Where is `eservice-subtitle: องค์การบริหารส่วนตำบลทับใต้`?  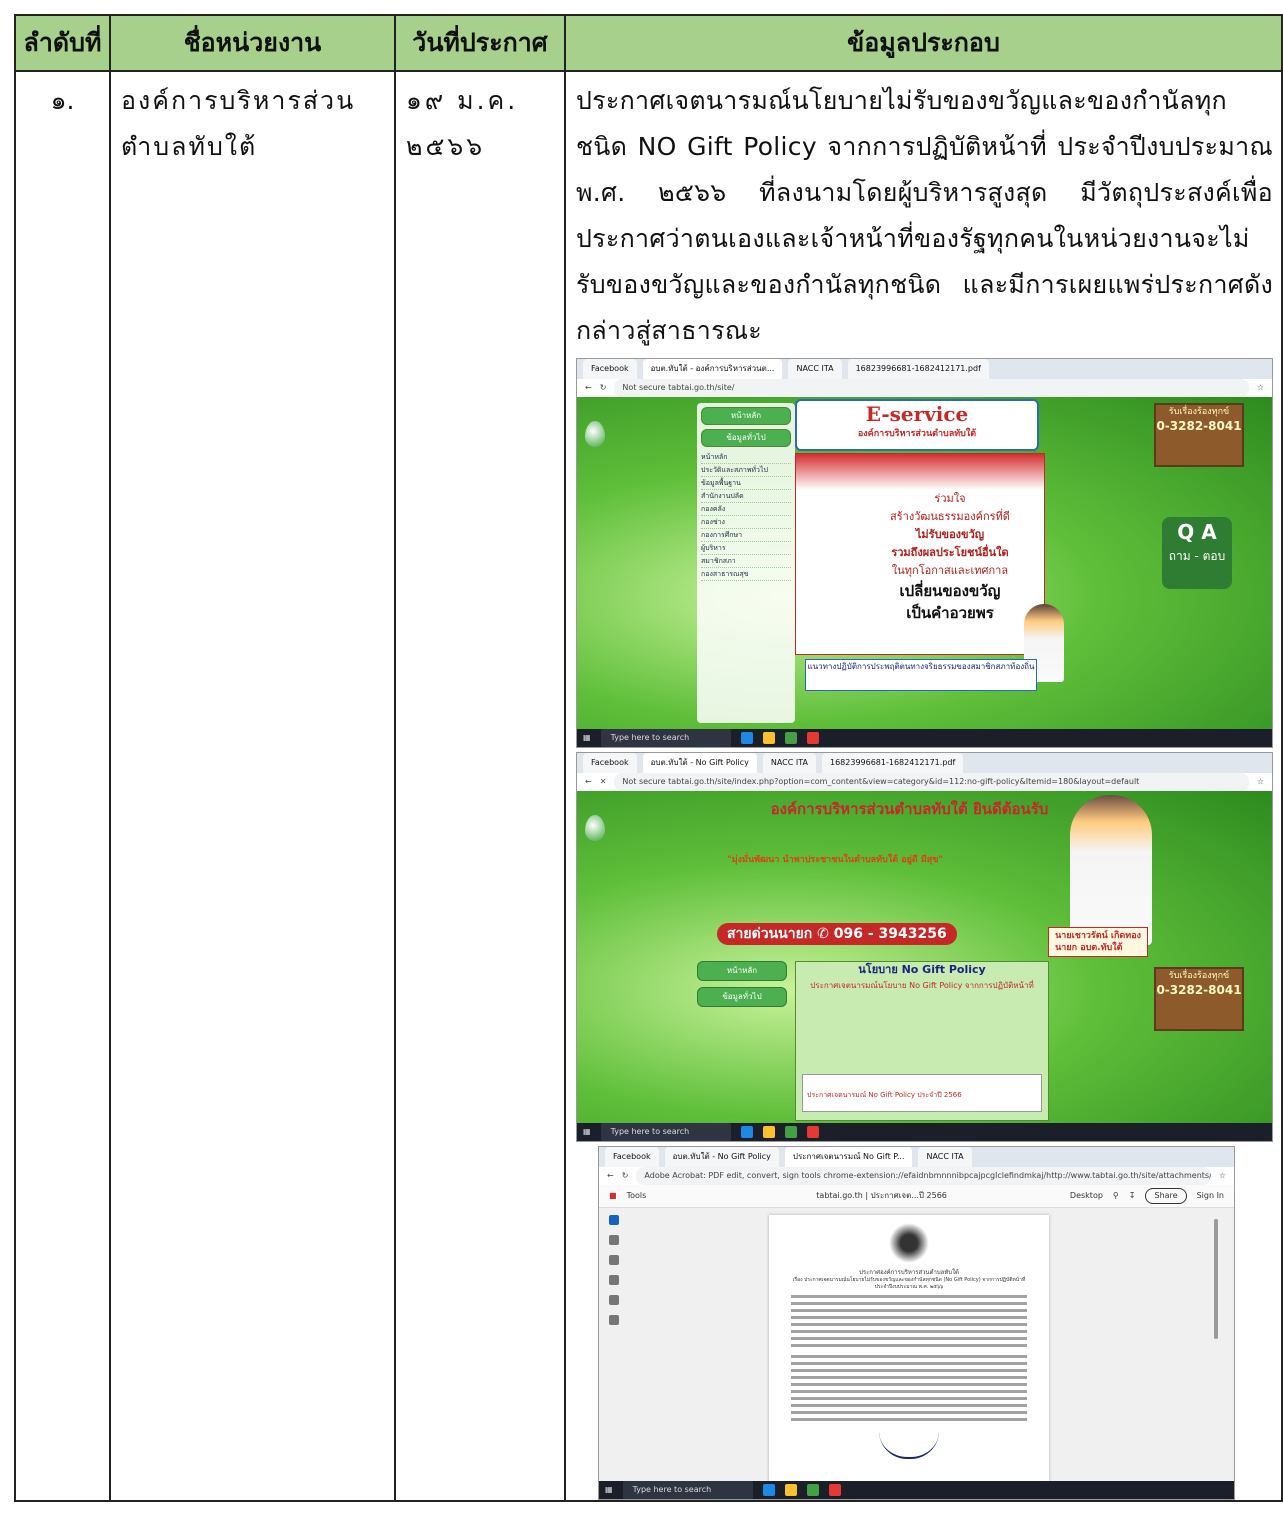 eservice-subtitle: องค์การบริหารส่วนตำบลทับใต้ is located at coordinates (917, 434).